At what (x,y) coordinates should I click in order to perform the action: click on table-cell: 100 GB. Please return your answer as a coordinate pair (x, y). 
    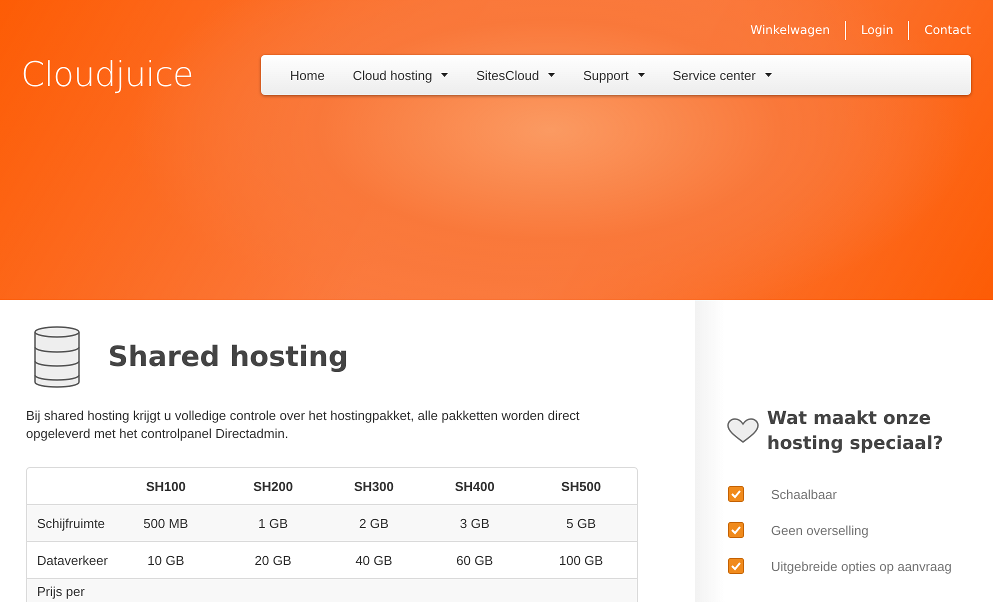
    Looking at the image, I should click on (581, 560).